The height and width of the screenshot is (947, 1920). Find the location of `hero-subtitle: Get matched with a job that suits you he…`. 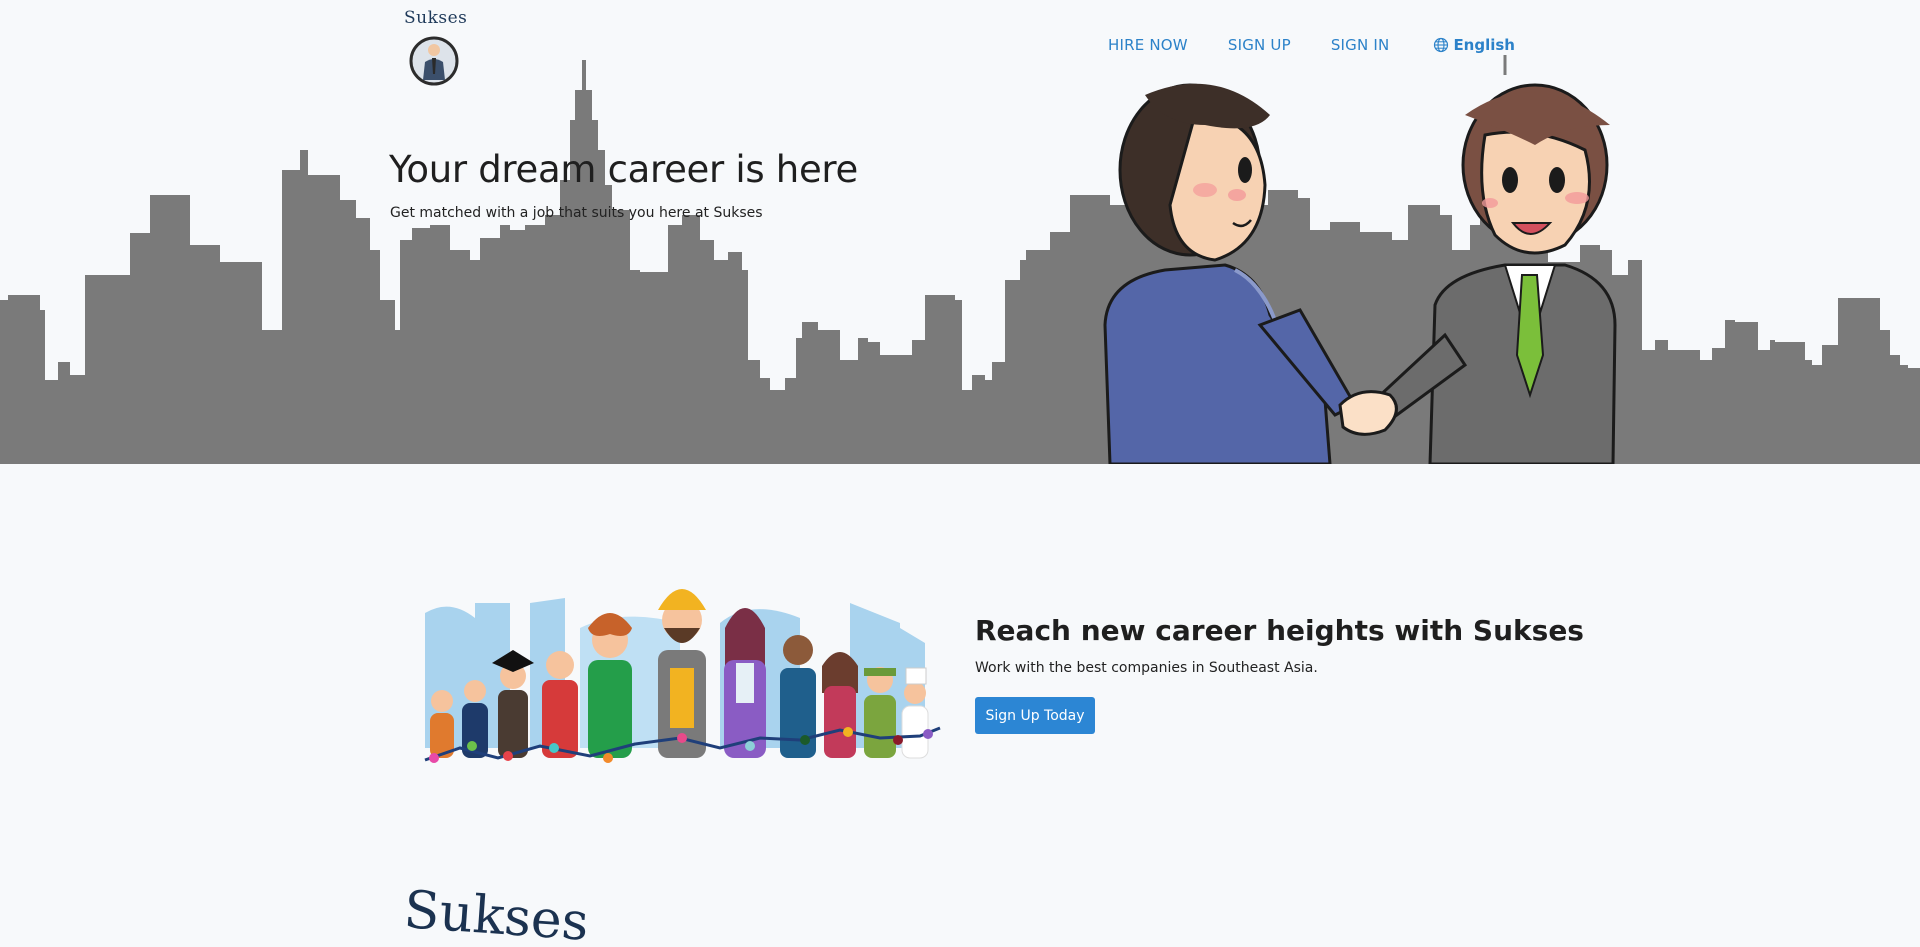

hero-subtitle: Get matched with a job that suits you he… is located at coordinates (576, 213).